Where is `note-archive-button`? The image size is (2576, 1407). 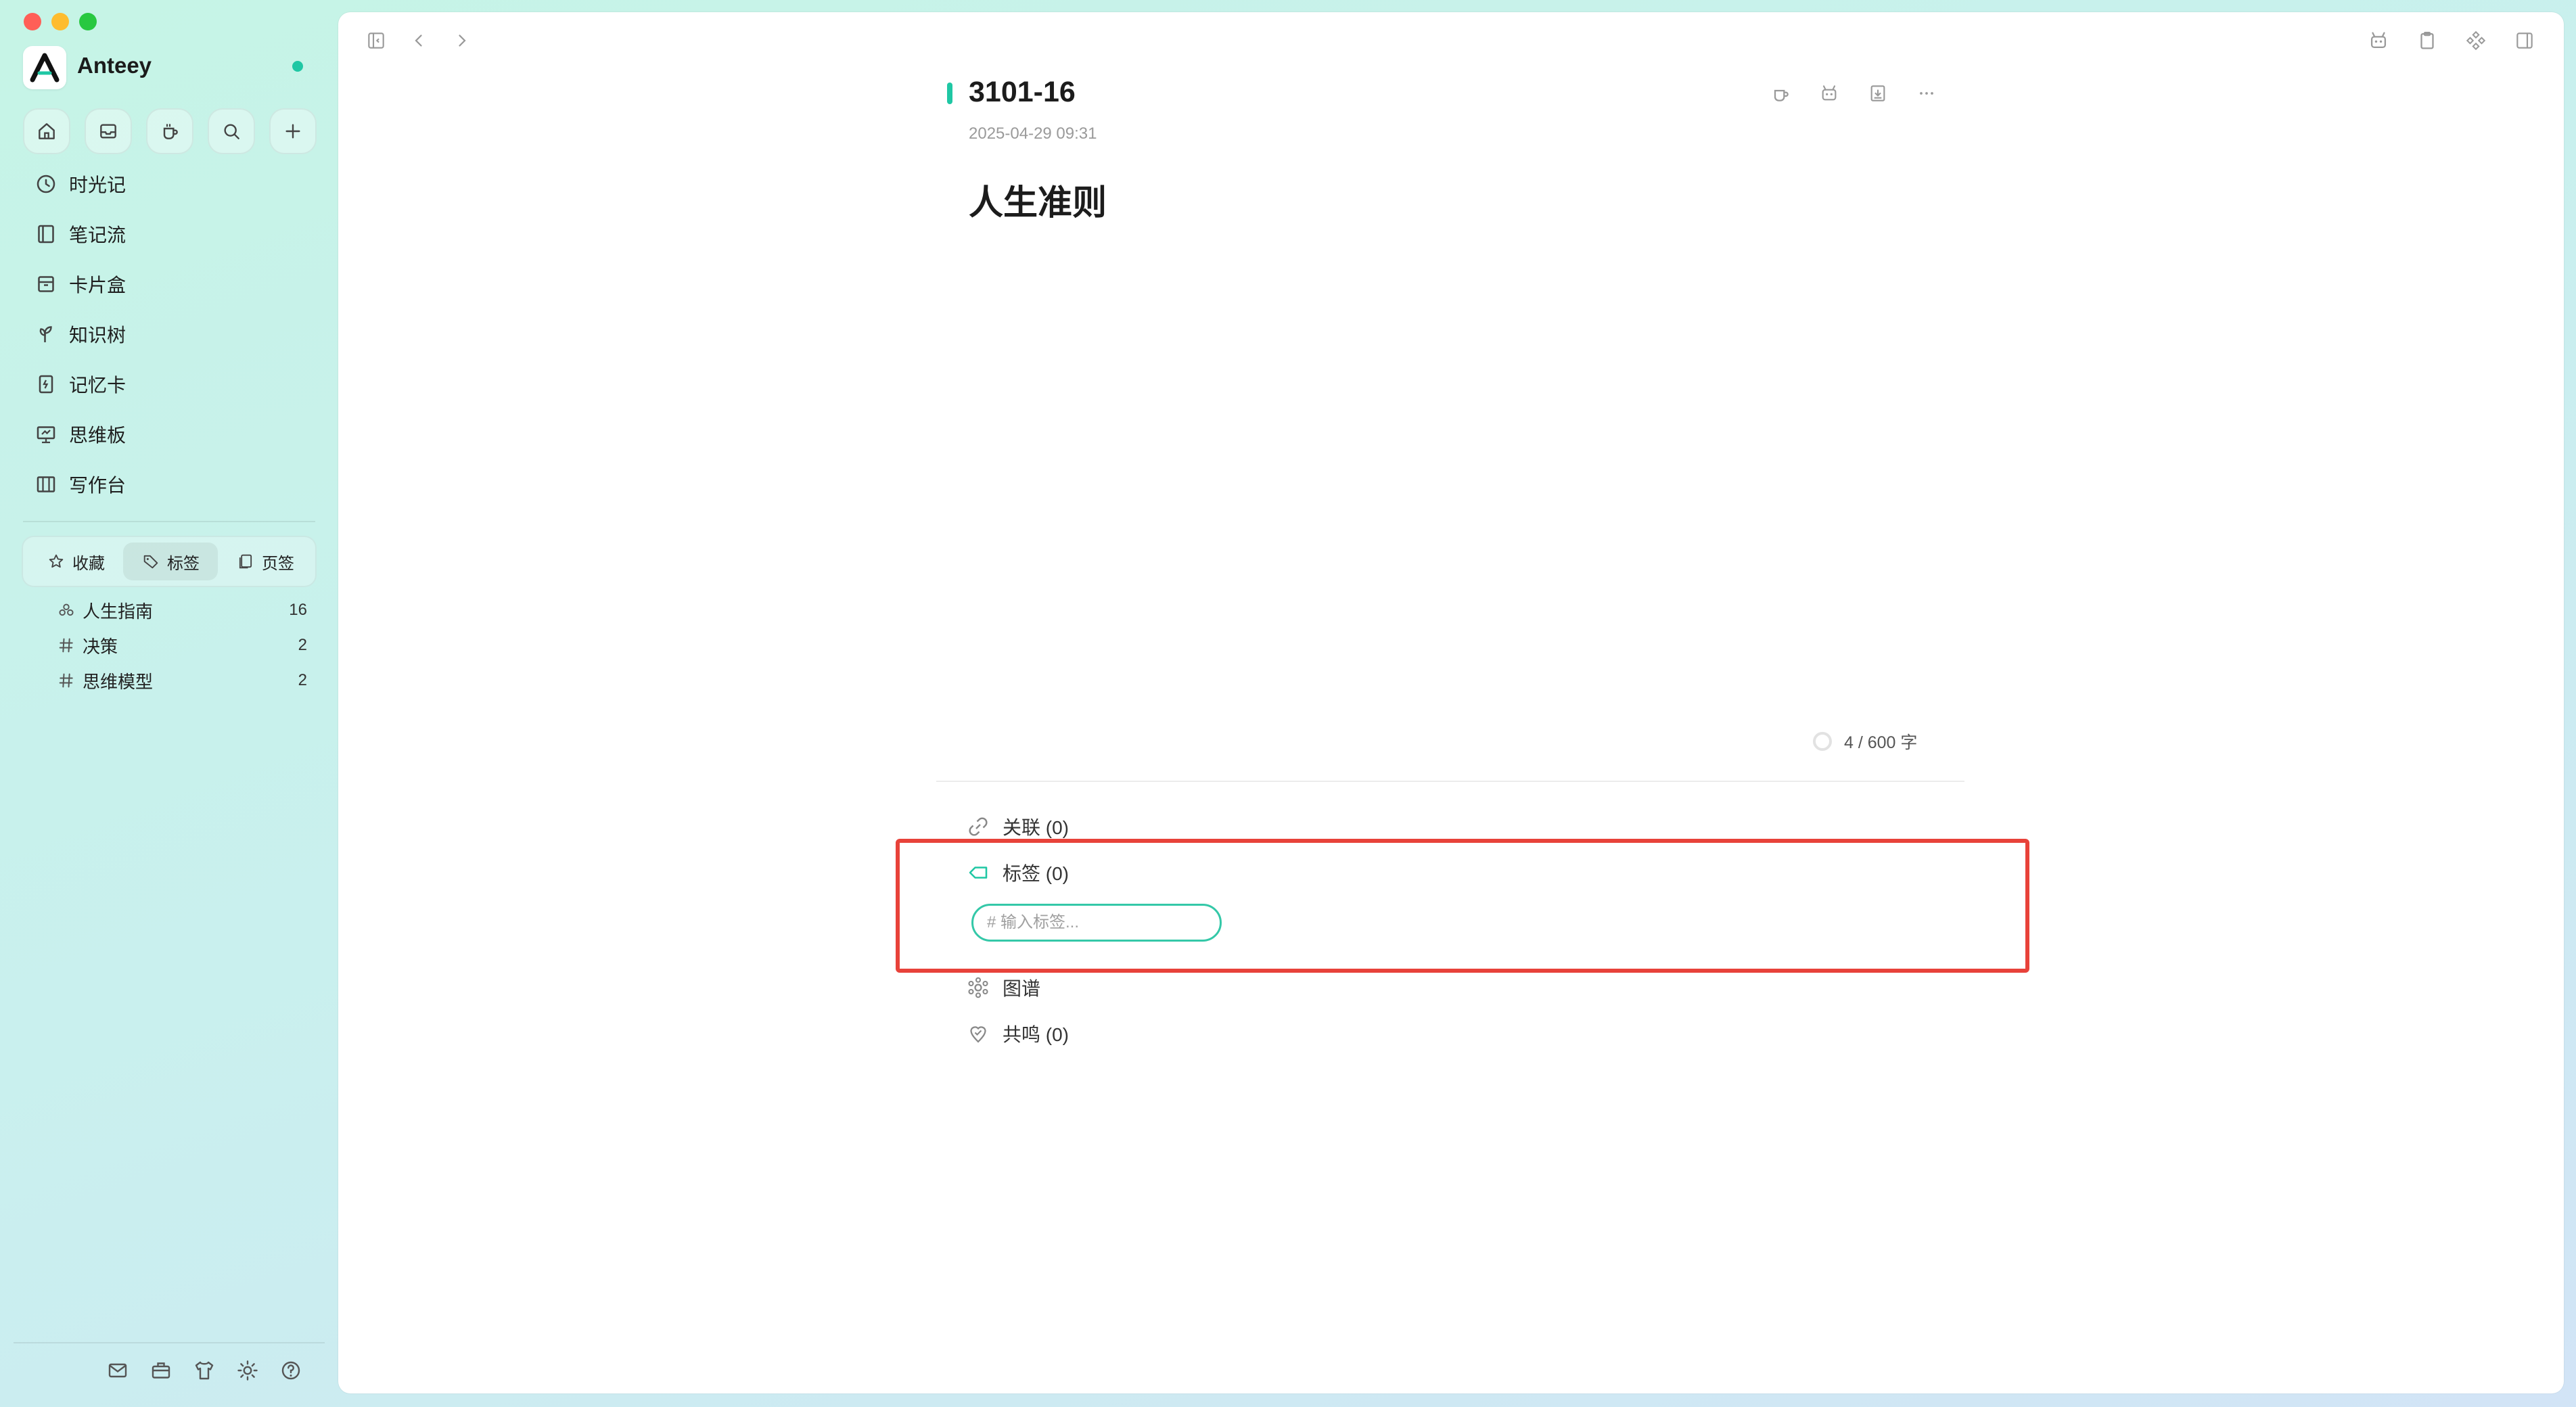 note-archive-button is located at coordinates (1877, 93).